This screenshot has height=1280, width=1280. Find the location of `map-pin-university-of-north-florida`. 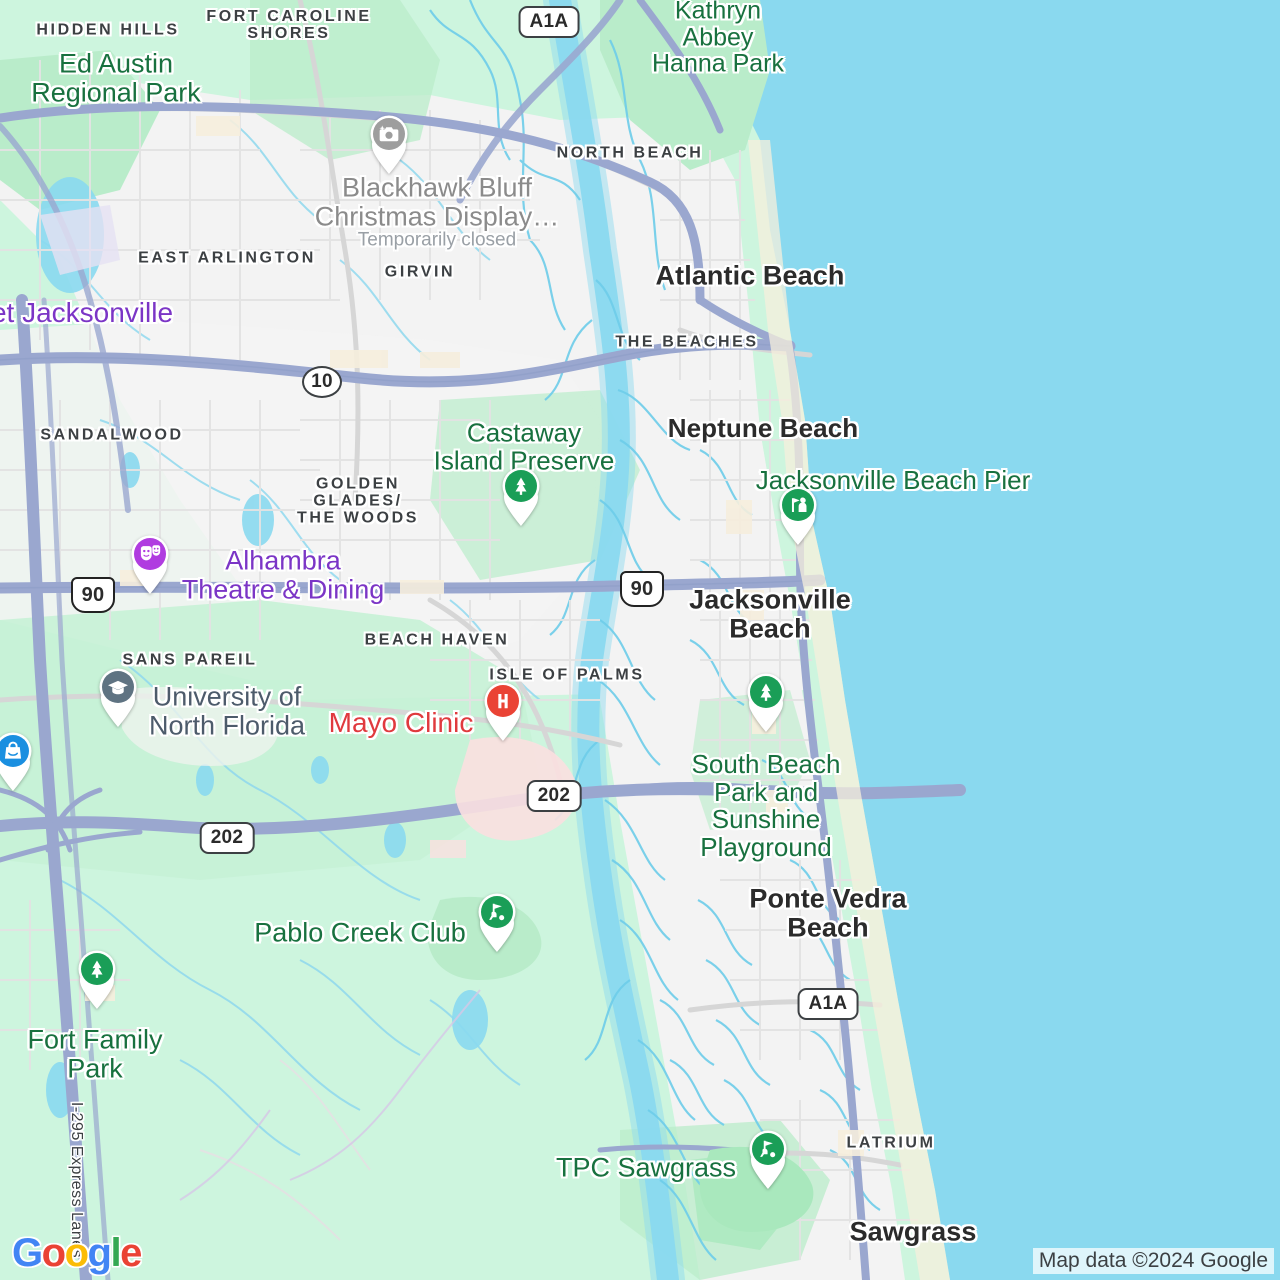

map-pin-university-of-north-florida is located at coordinates (118, 697).